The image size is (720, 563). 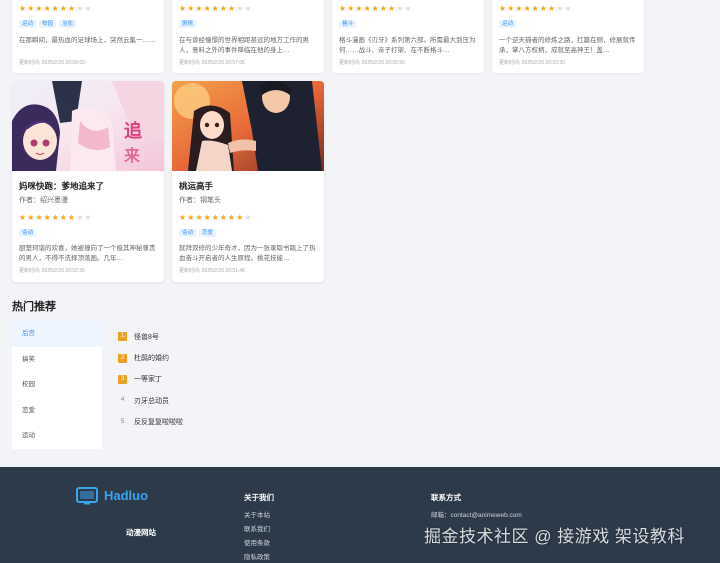 I want to click on update-time: 更新时间: 2025/2/26 20:53:30, so click(x=532, y=63).